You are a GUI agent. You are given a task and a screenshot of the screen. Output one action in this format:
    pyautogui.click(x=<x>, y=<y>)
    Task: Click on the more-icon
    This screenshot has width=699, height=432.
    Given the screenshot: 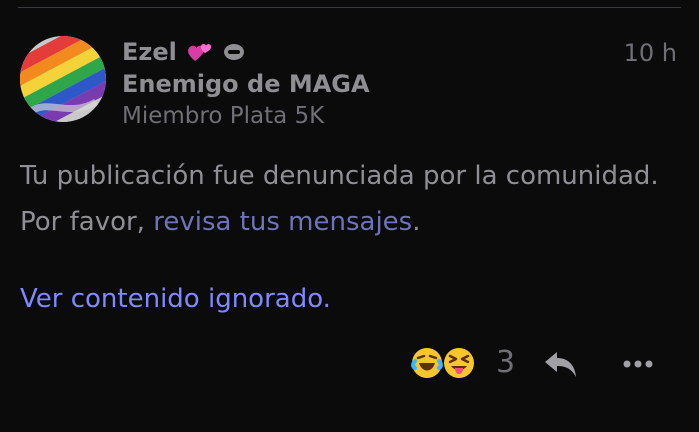 What is the action you would take?
    pyautogui.click(x=638, y=364)
    